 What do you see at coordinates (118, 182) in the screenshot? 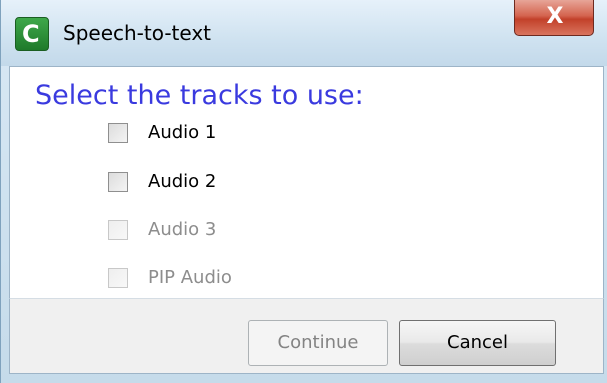
I see `audio-2-checkbox` at bounding box center [118, 182].